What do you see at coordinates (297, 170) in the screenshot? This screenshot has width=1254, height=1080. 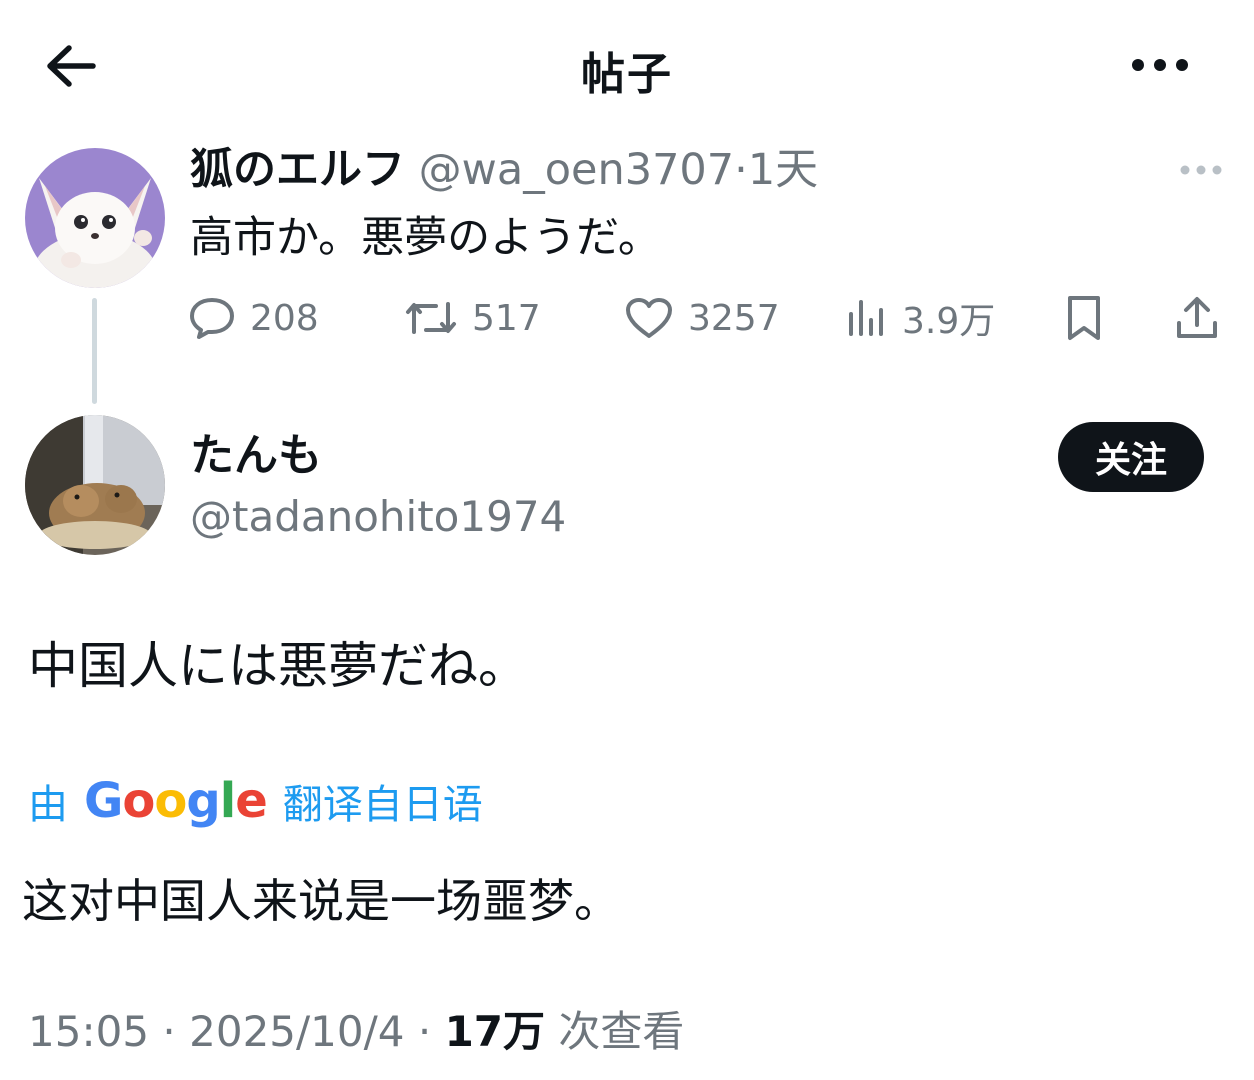 I see `quoted-display-name: 狐のエルフ` at bounding box center [297, 170].